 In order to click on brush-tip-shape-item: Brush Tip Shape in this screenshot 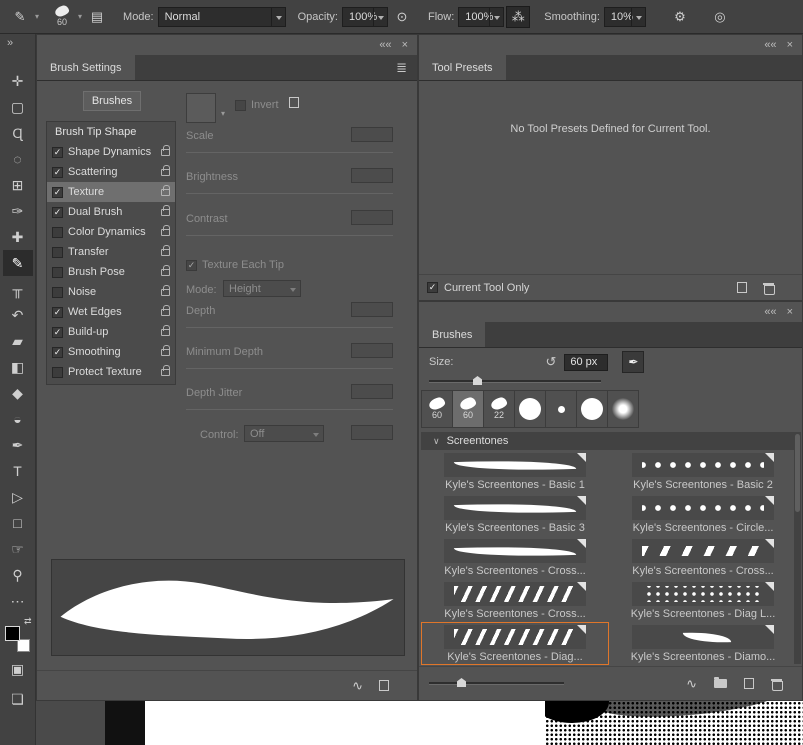, I will do `click(111, 132)`.